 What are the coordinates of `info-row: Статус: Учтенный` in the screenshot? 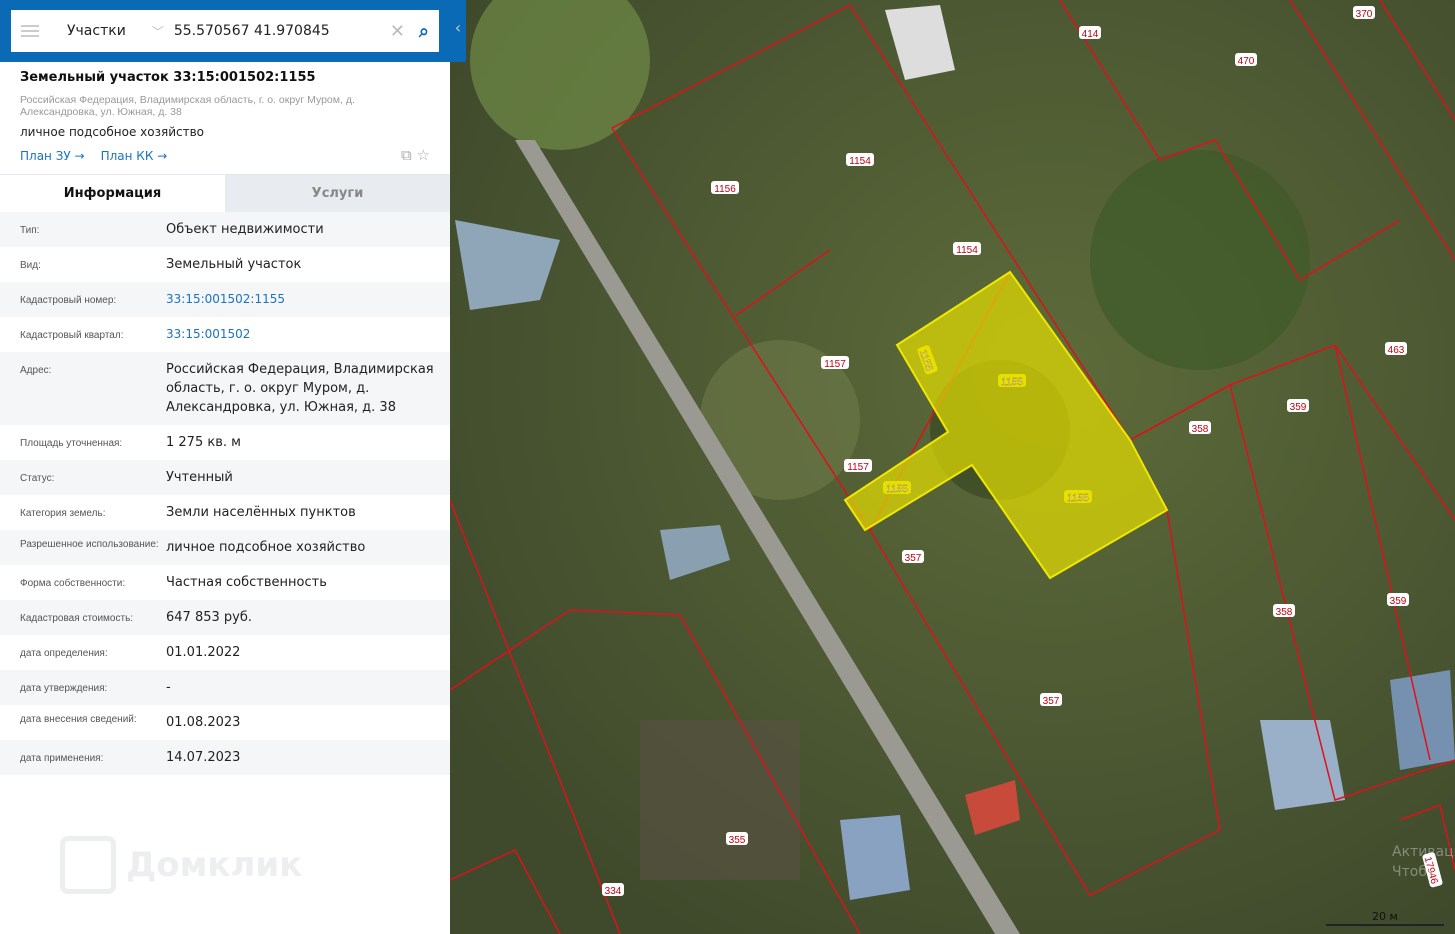 It's located at (225, 477).